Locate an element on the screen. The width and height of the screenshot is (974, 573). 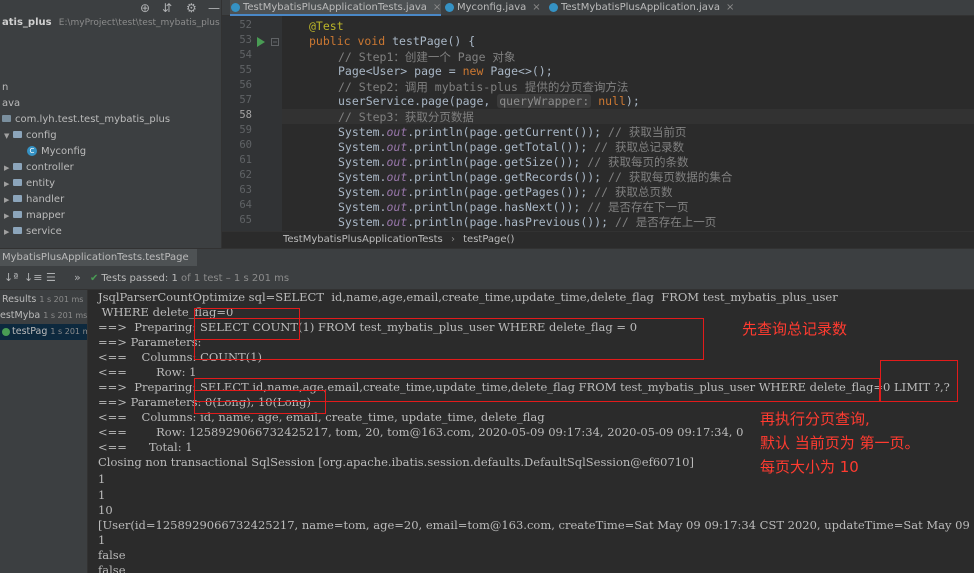
run-test-icon is located at coordinates (261, 42).